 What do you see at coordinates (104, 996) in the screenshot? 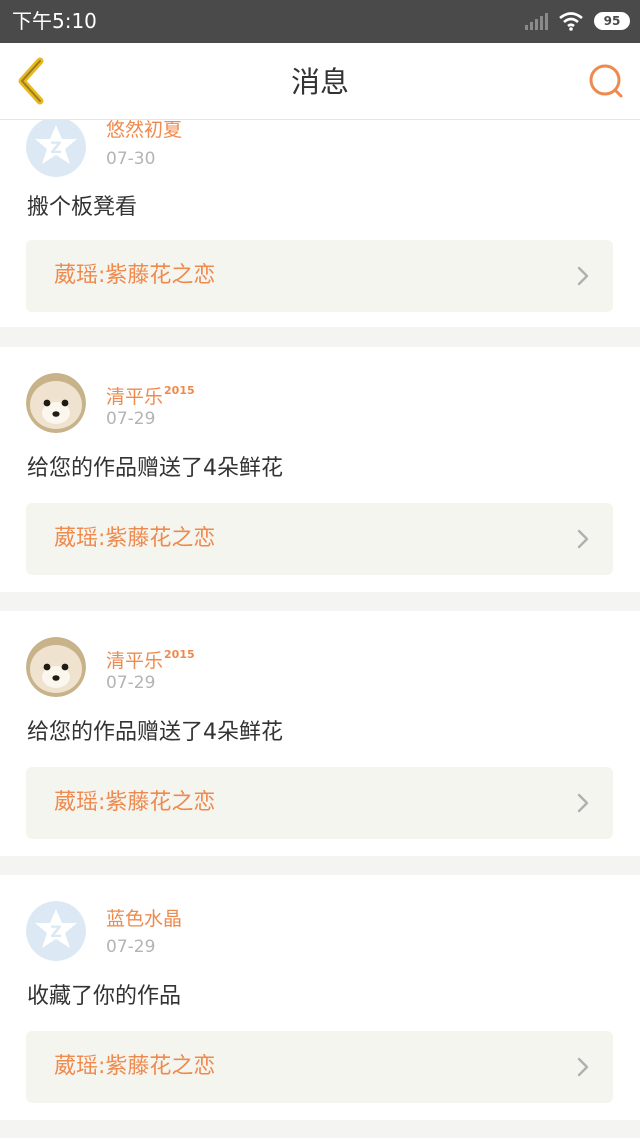
I see `message-text: 收藏了你的作品` at bounding box center [104, 996].